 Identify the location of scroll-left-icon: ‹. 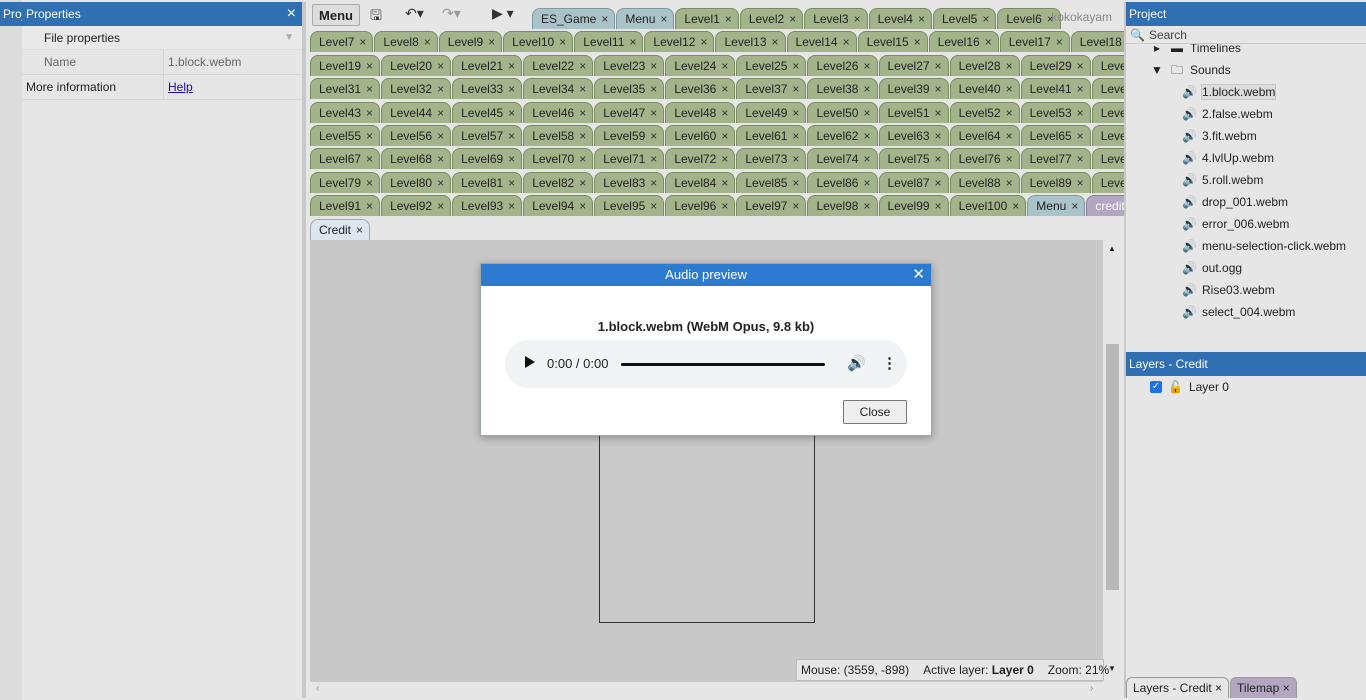
(317, 688).